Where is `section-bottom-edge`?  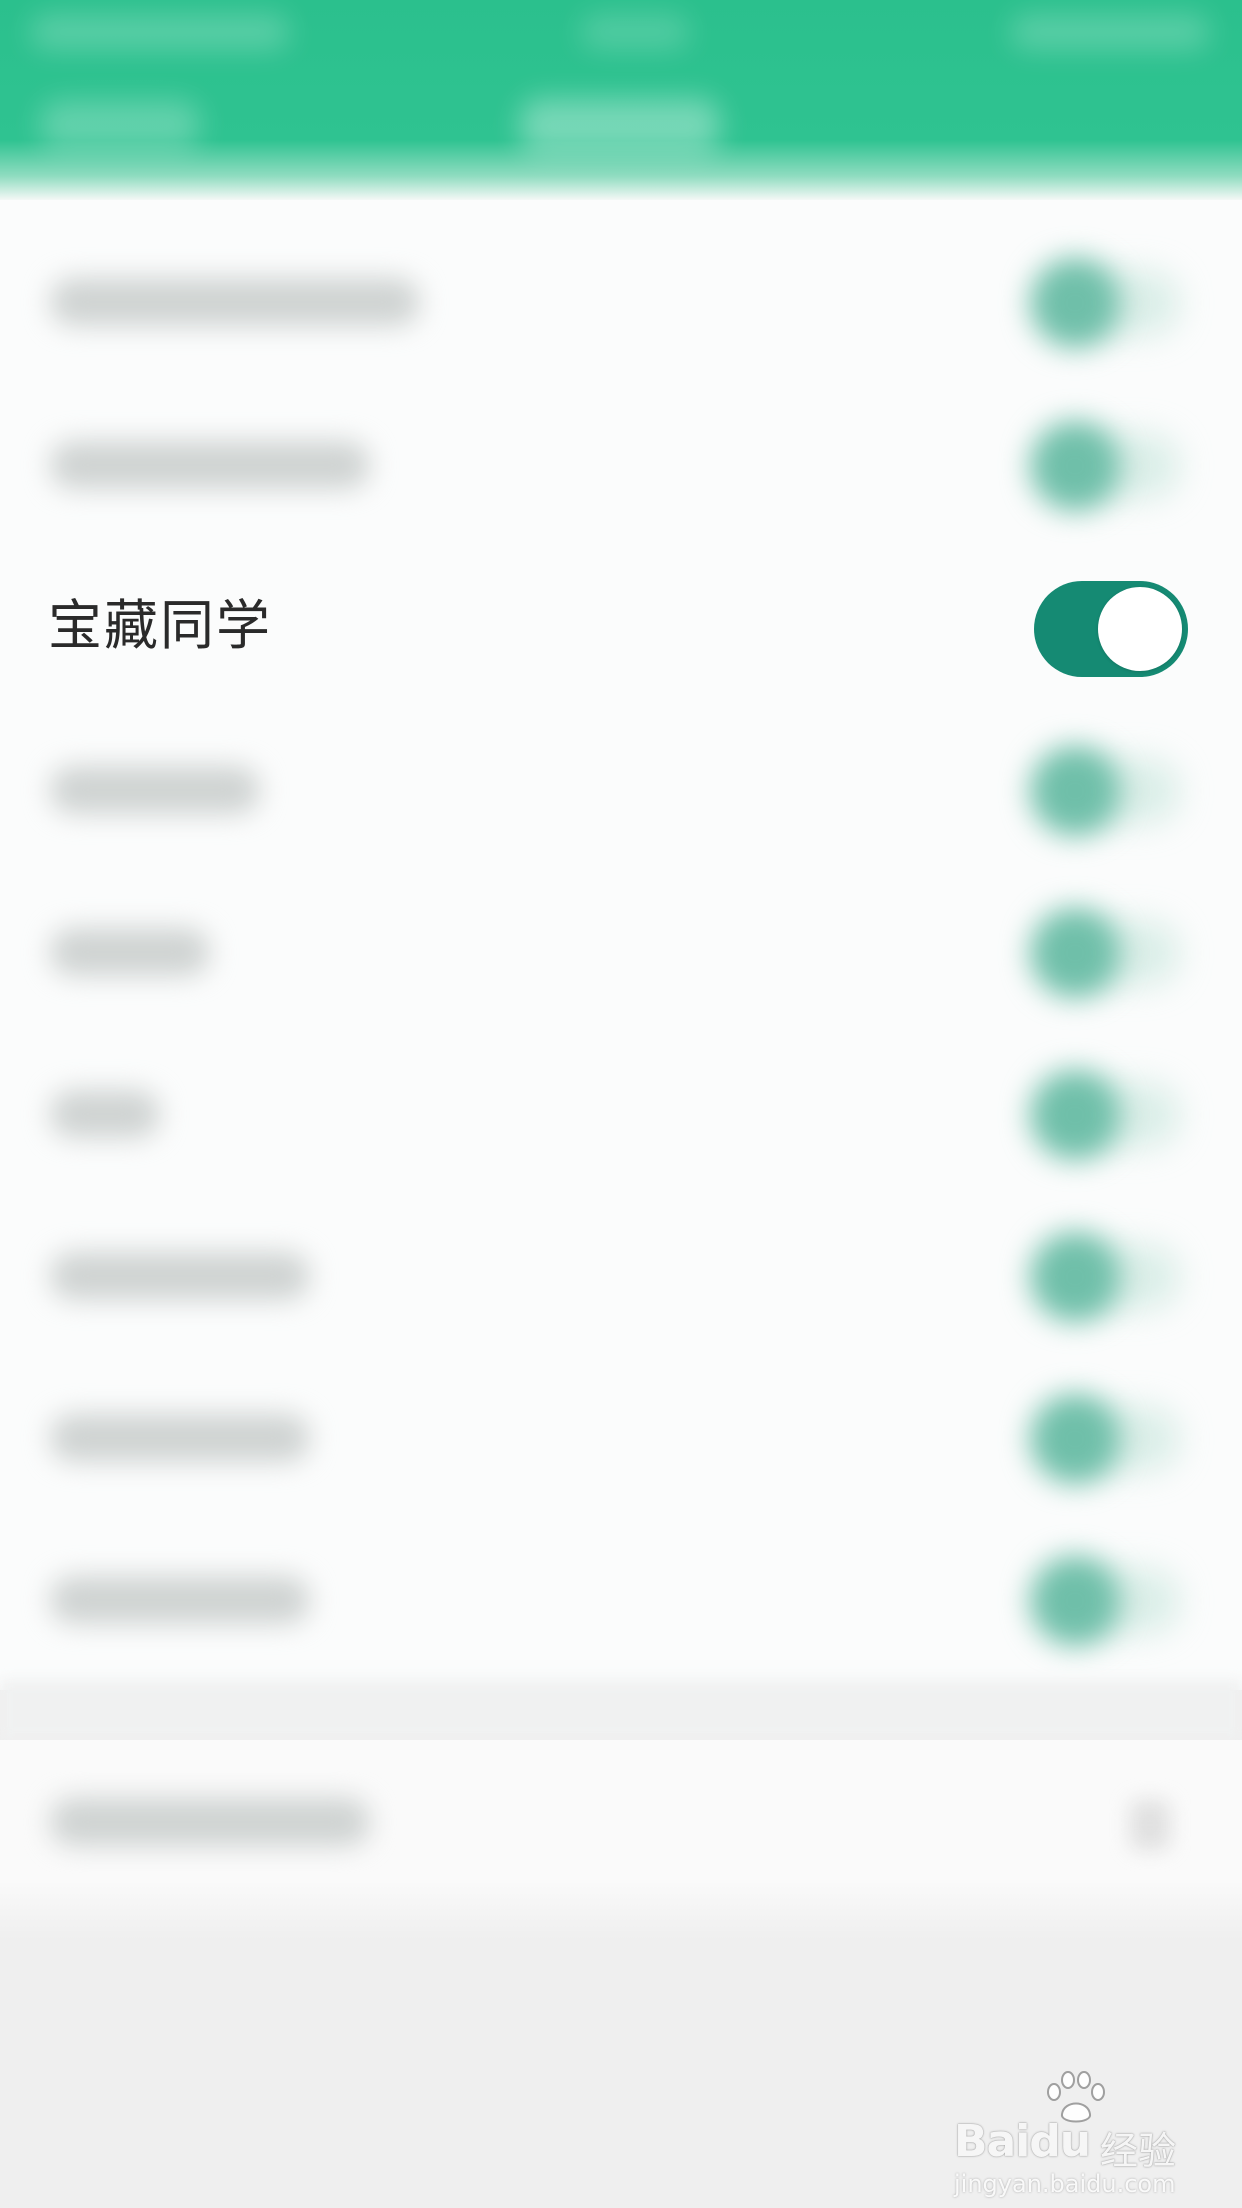 section-bottom-edge is located at coordinates (621, 1910).